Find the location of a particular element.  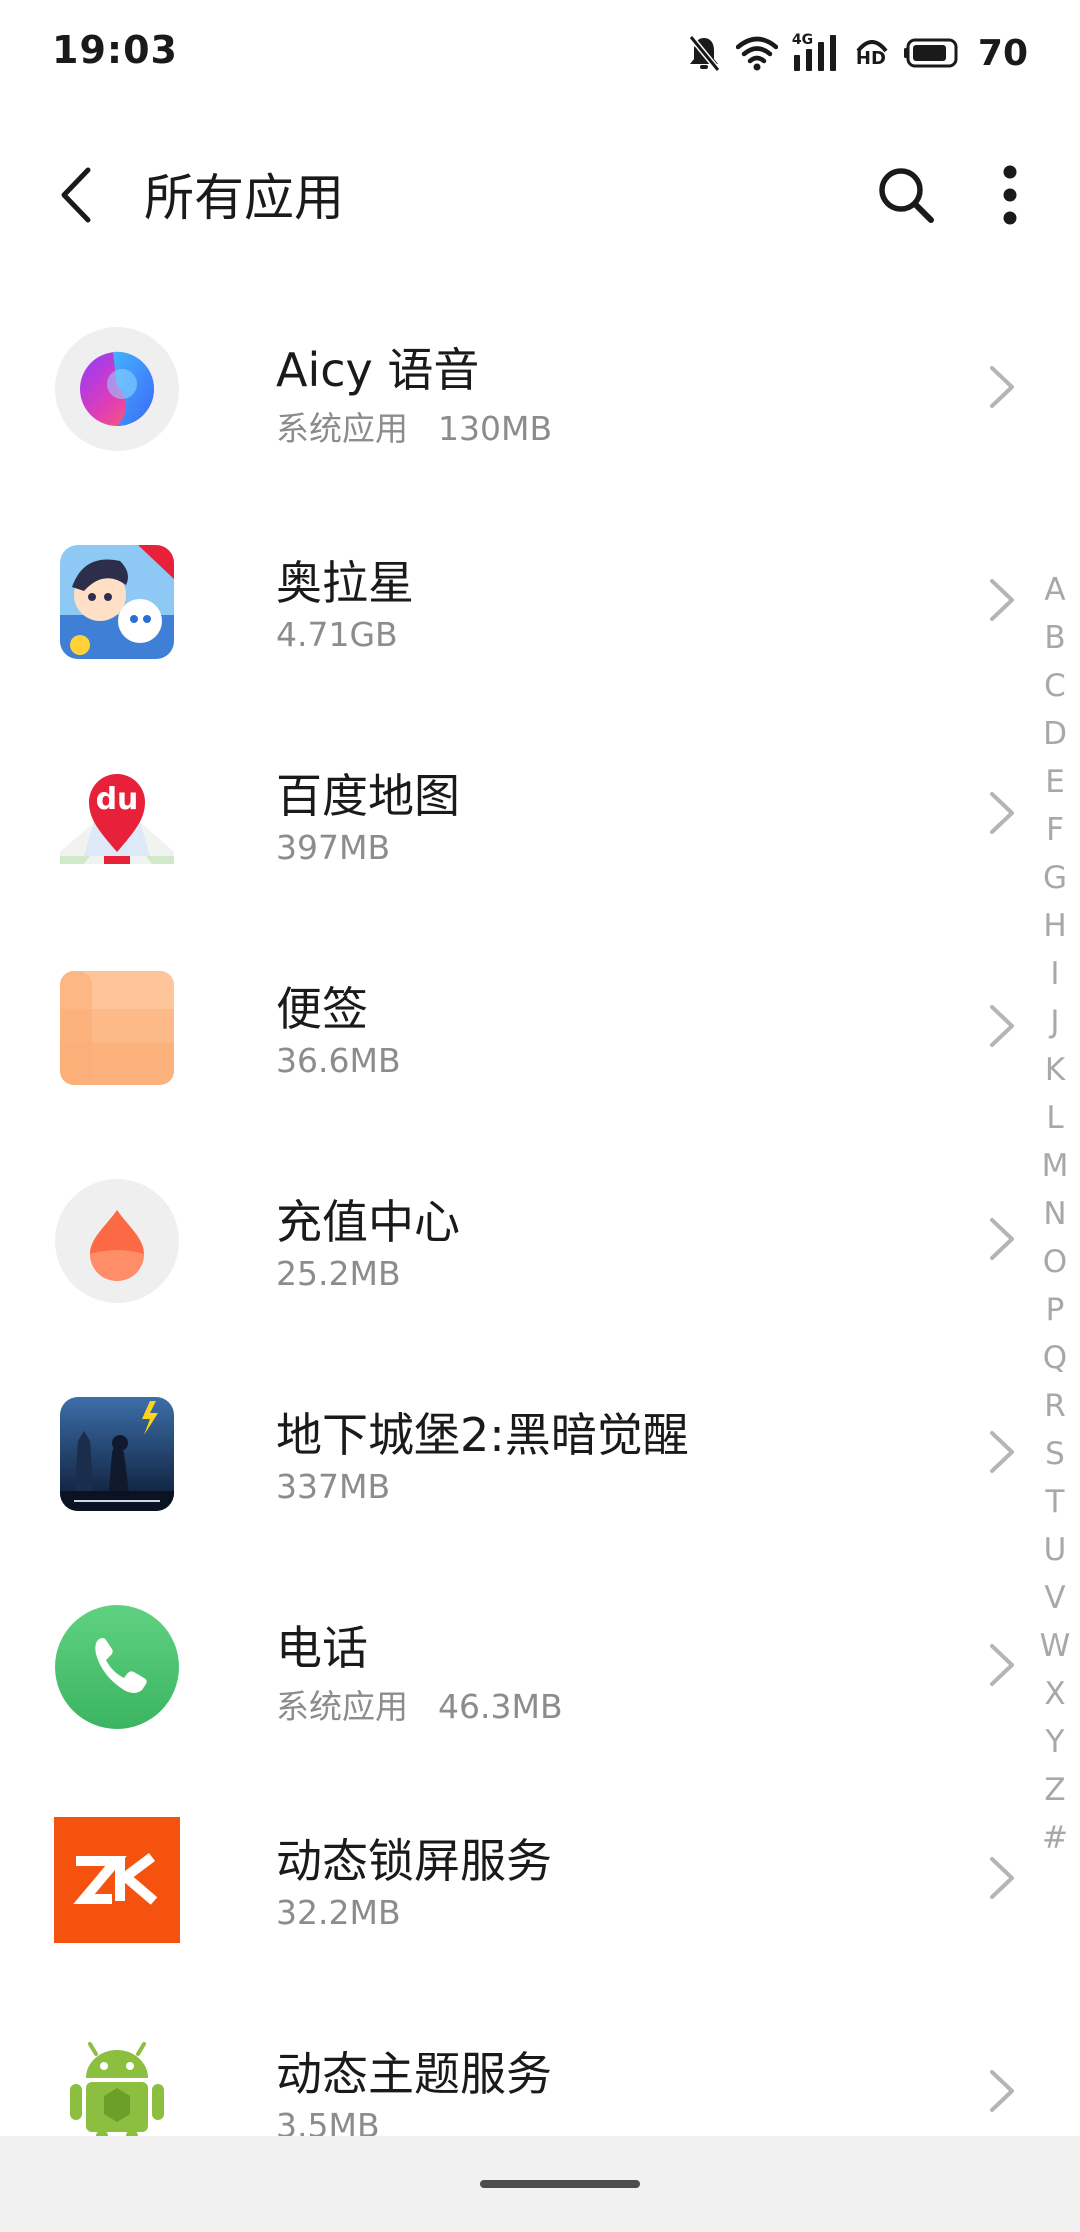

index-letter: M is located at coordinates (1055, 1166).